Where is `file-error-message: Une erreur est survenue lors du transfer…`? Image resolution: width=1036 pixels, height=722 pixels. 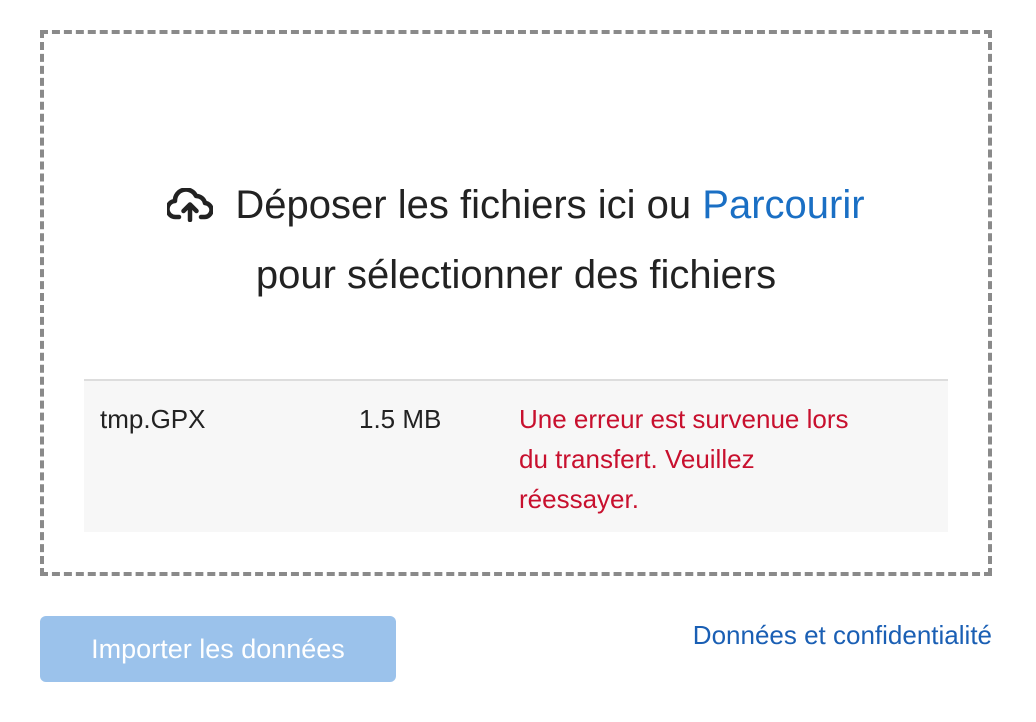
file-error-message: Une erreur est survenue lors du transfer… is located at coordinates (684, 459).